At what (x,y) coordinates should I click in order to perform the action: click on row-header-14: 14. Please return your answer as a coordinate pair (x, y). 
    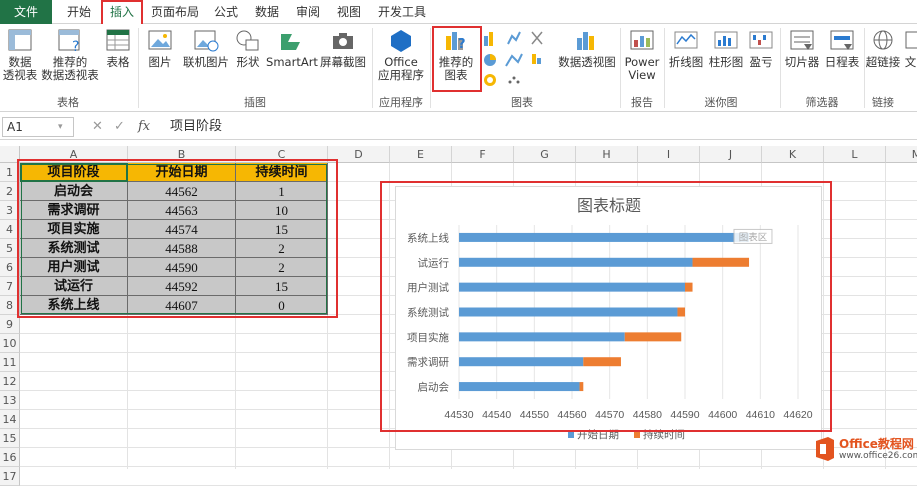
    Looking at the image, I should click on (10, 419).